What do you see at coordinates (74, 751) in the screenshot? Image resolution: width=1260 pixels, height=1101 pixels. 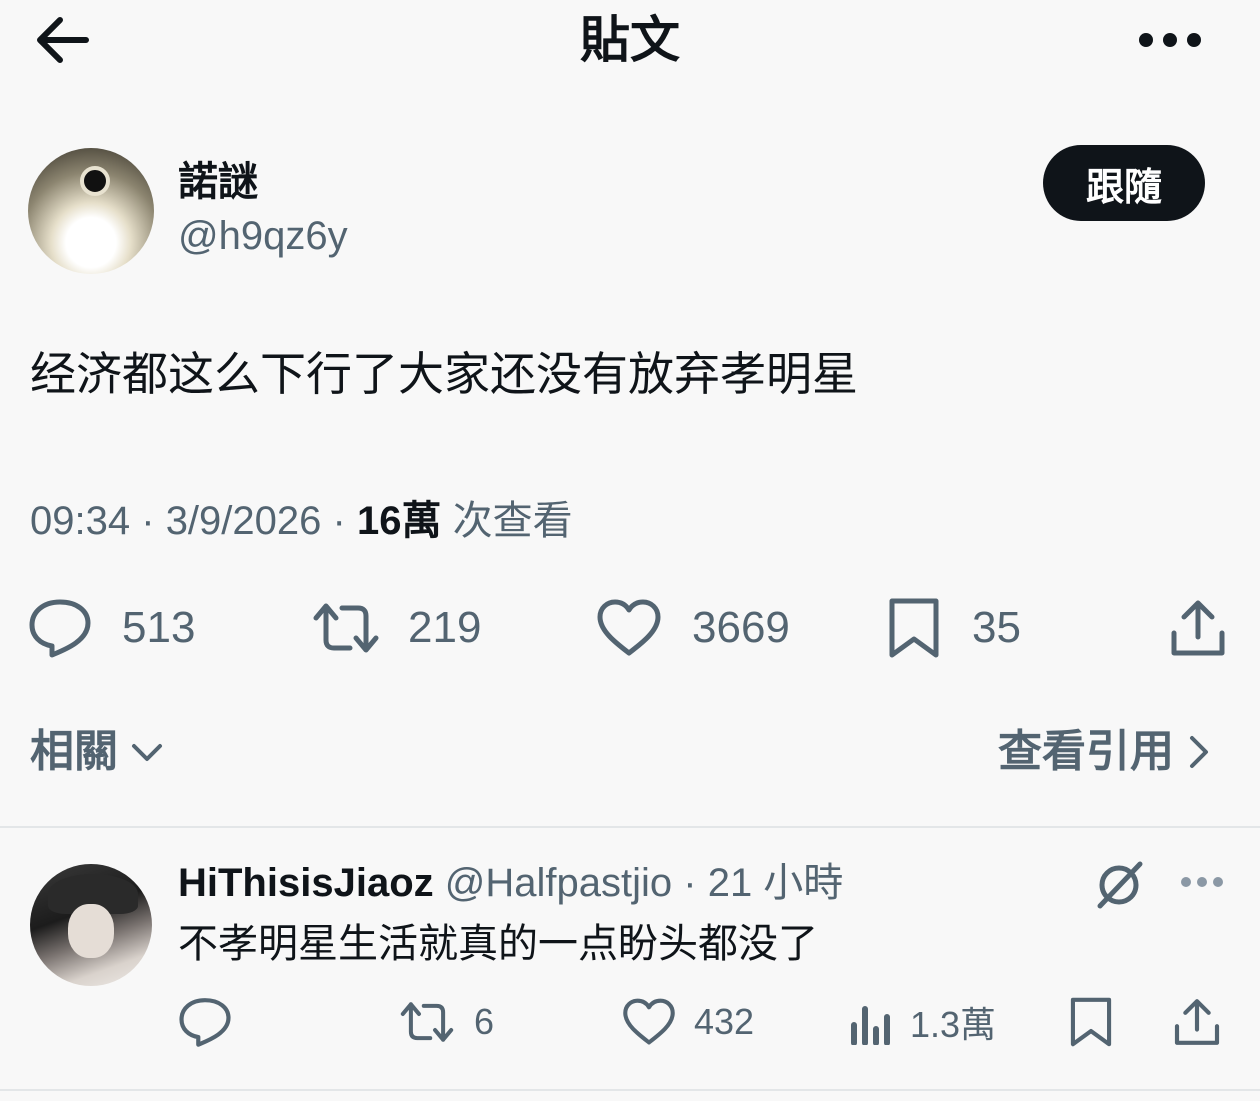 I see `related-label: 相關` at bounding box center [74, 751].